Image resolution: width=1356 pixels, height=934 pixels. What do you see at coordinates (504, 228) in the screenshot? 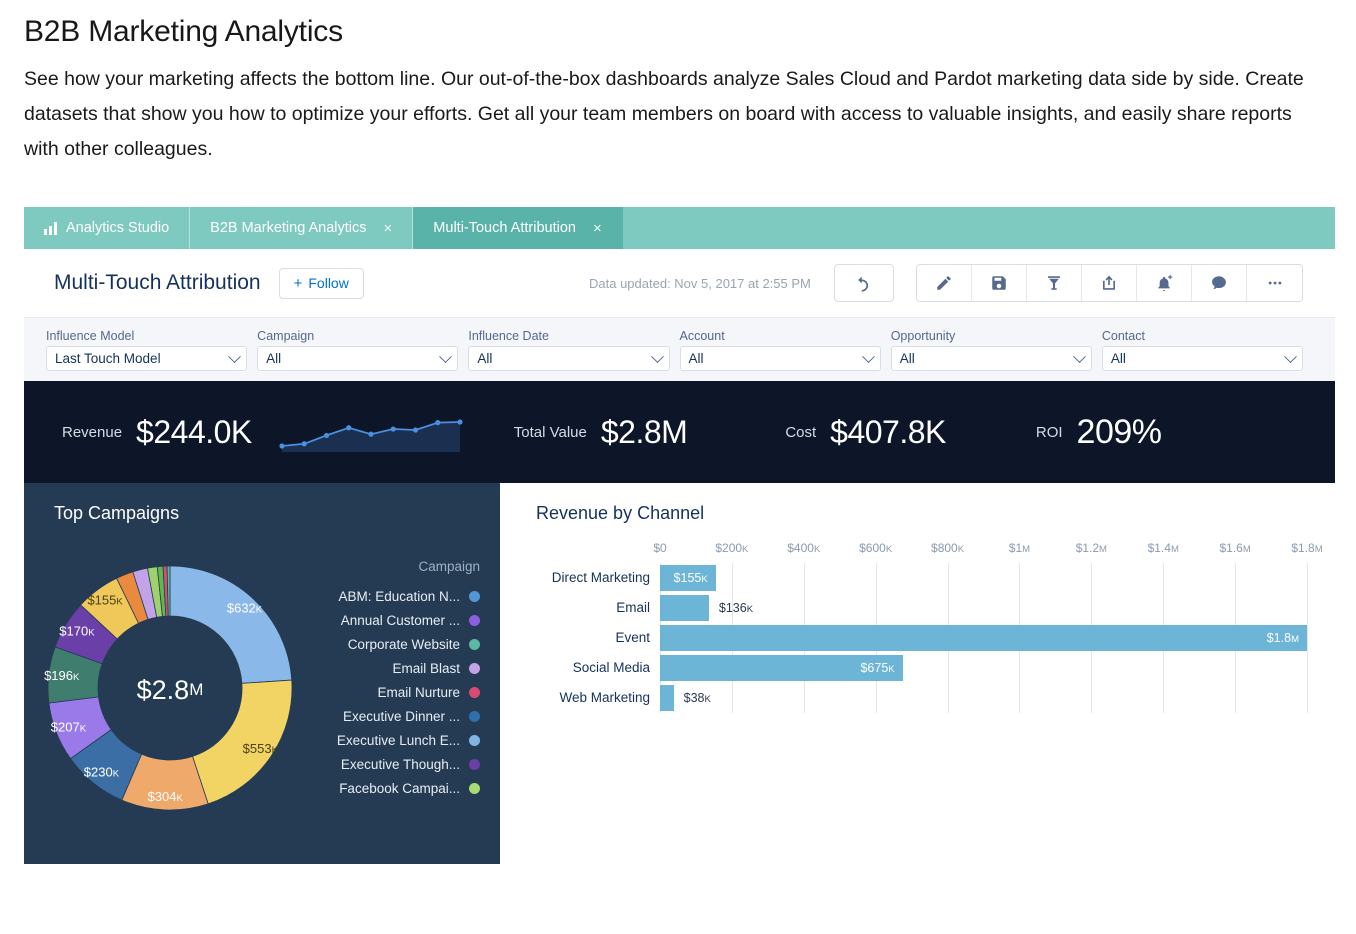
I see `tab-label: Multi-Touch Attribution` at bounding box center [504, 228].